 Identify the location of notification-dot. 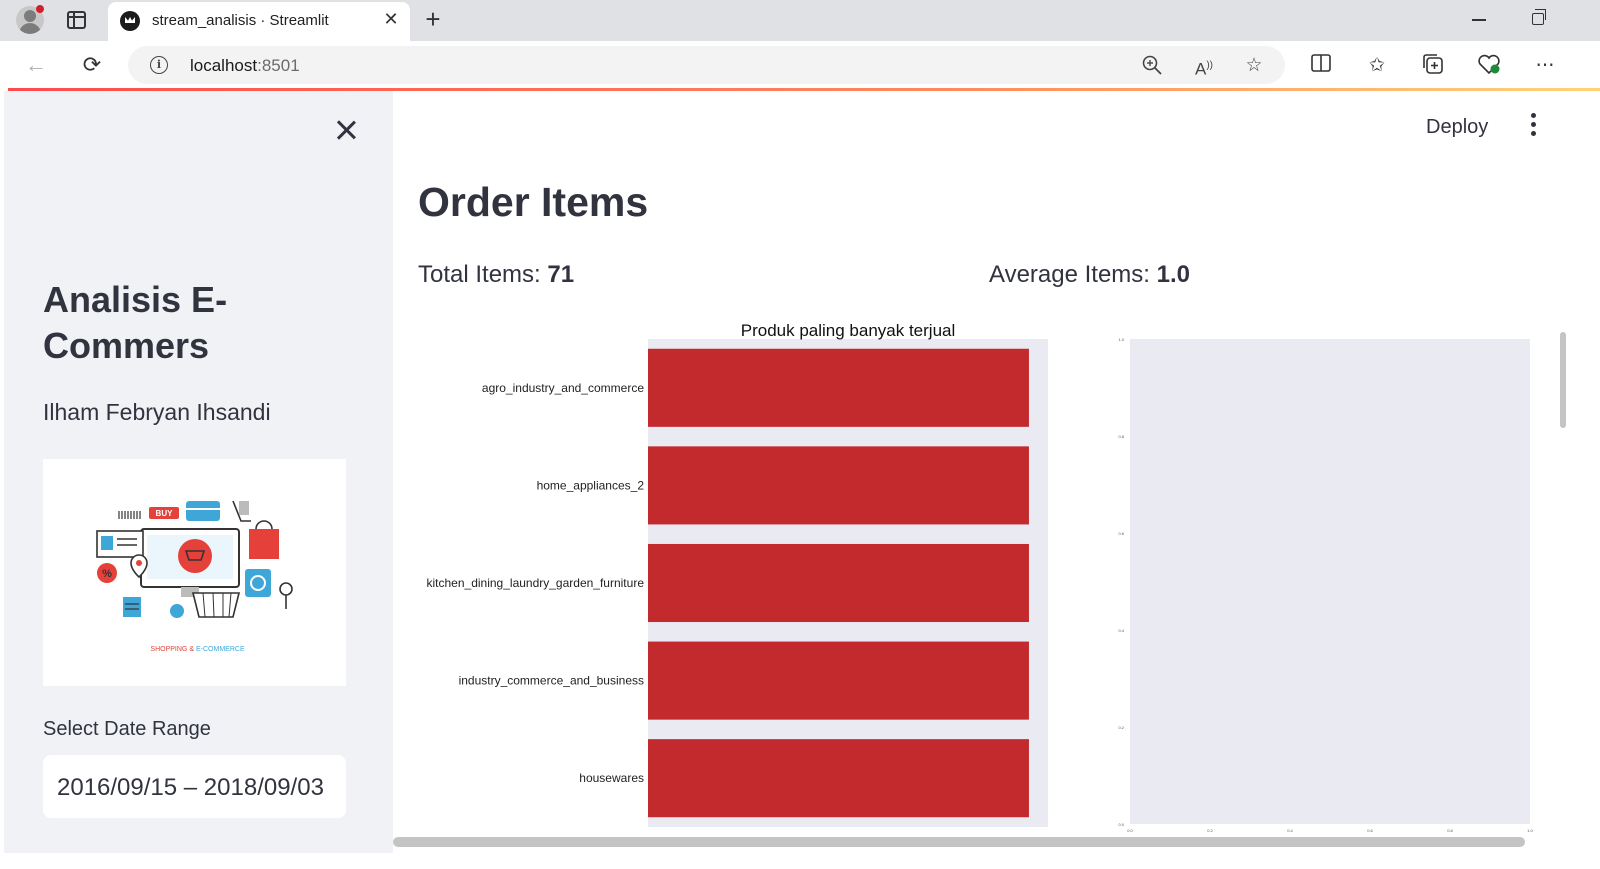
(40, 9).